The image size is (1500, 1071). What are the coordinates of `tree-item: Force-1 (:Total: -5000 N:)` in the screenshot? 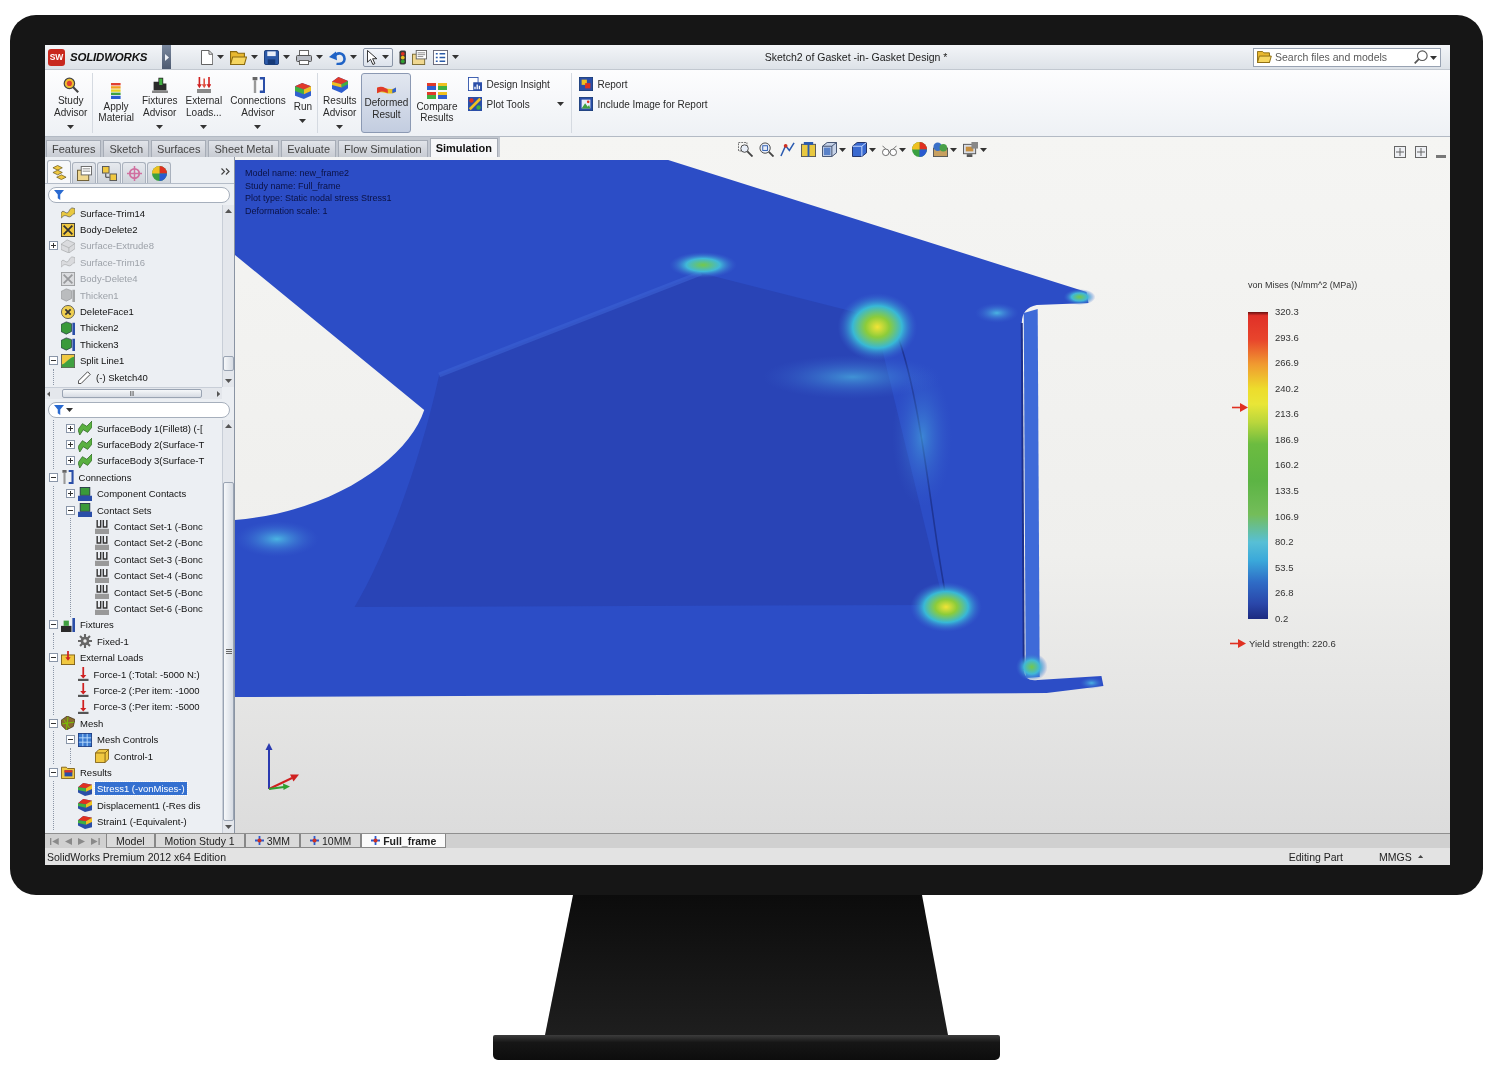 It's located at (146, 674).